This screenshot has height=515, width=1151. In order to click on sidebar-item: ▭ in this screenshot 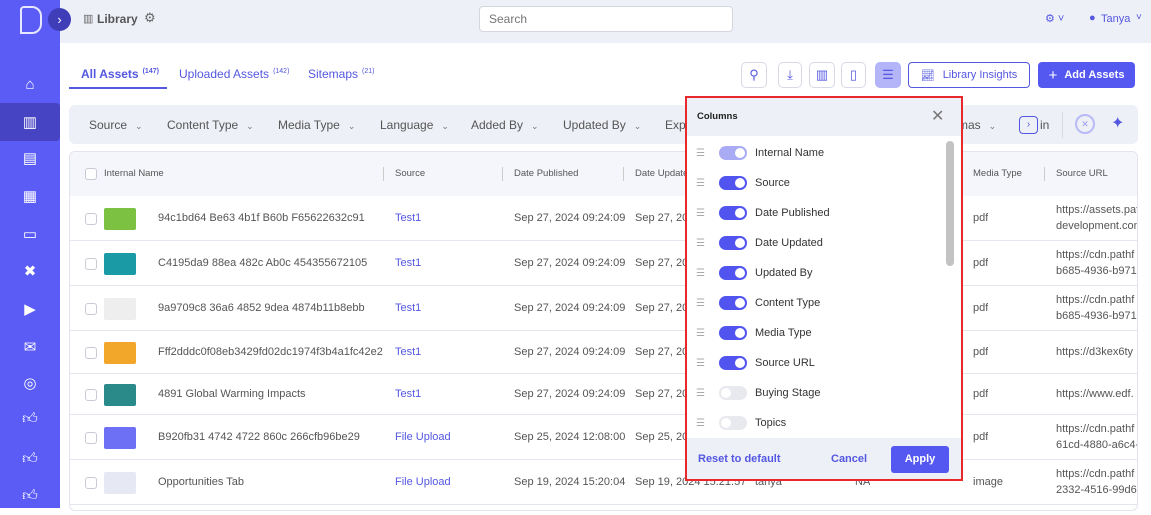, I will do `click(30, 234)`.